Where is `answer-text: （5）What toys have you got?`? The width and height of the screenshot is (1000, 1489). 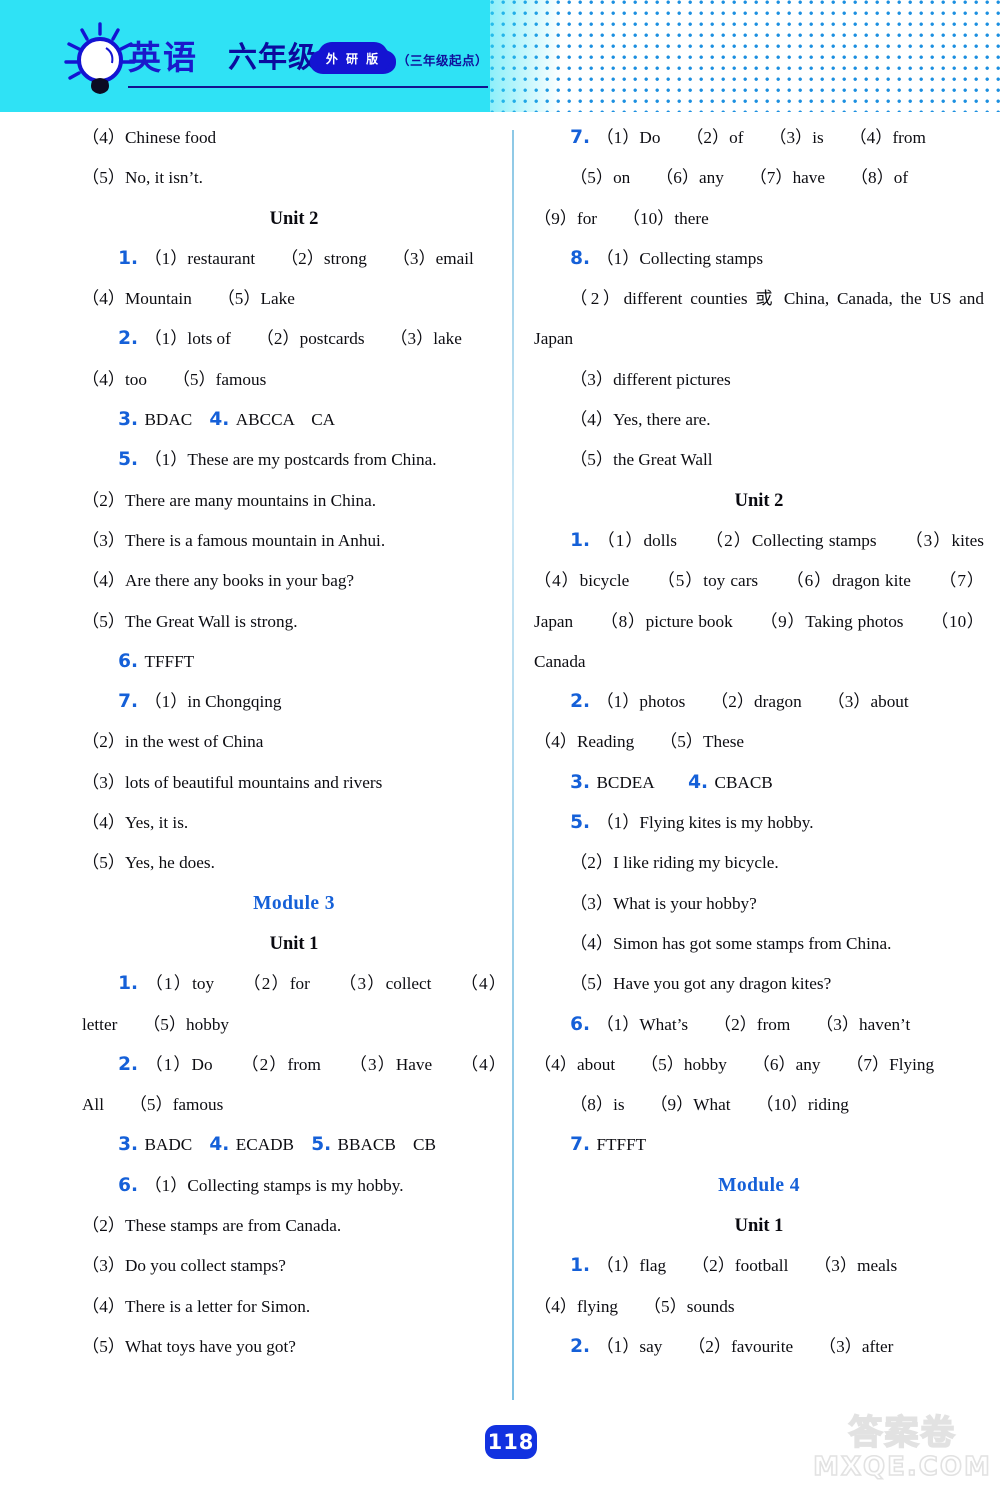
answer-text: （5）What toys have you got? is located at coordinates (189, 1346).